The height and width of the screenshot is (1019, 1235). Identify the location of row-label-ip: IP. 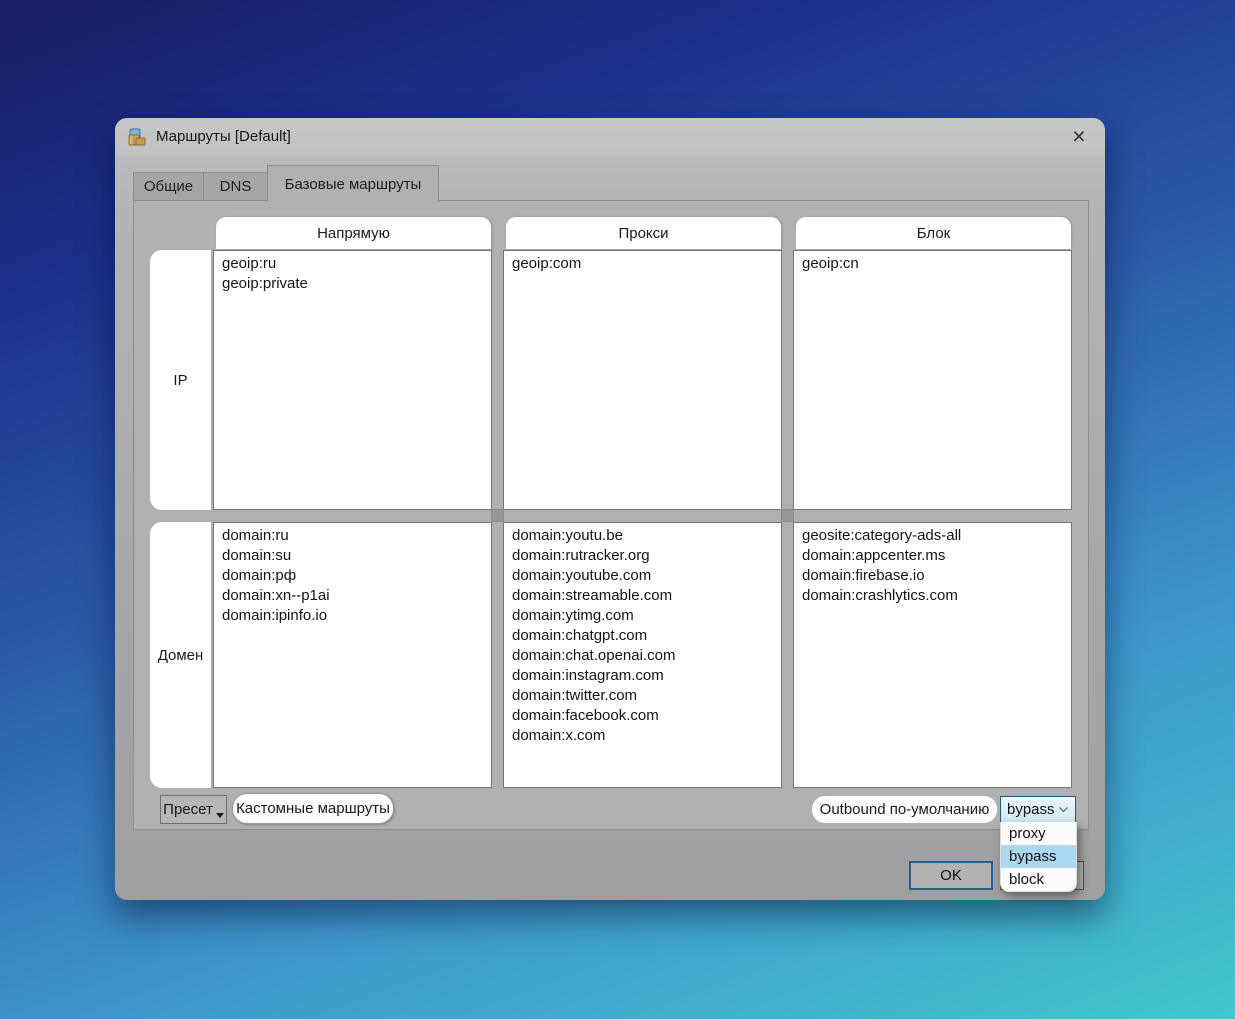
(180, 380).